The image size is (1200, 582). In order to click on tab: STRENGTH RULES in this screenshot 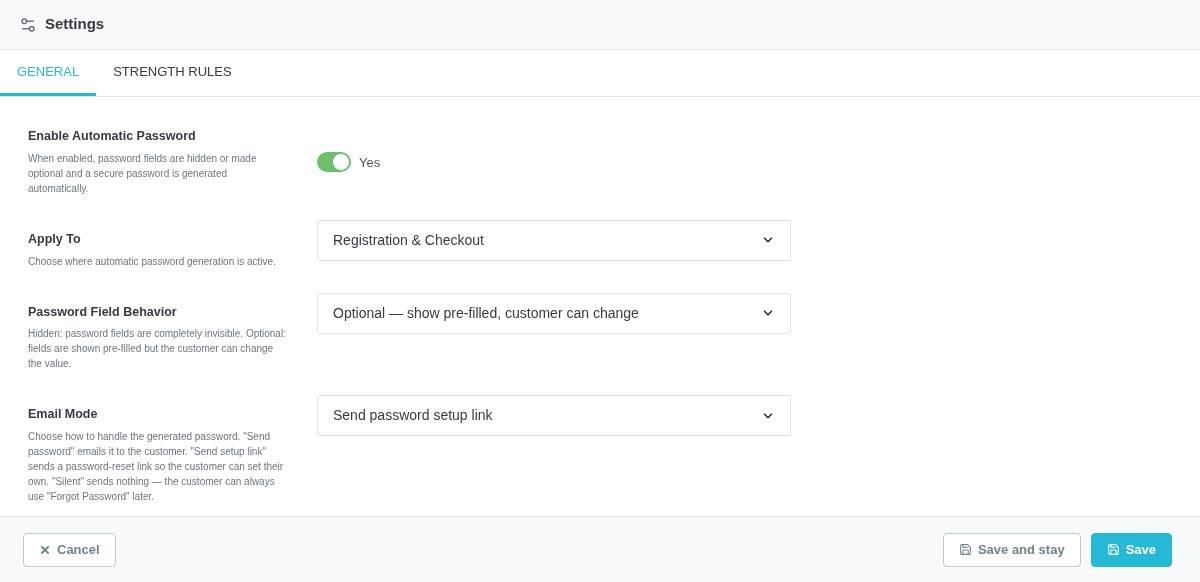, I will do `click(172, 73)`.